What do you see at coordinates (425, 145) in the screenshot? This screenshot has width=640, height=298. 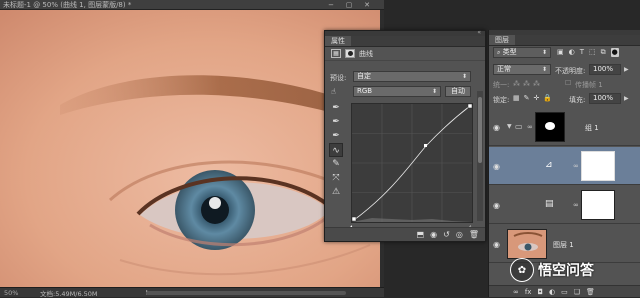 I see `curve-point-mid` at bounding box center [425, 145].